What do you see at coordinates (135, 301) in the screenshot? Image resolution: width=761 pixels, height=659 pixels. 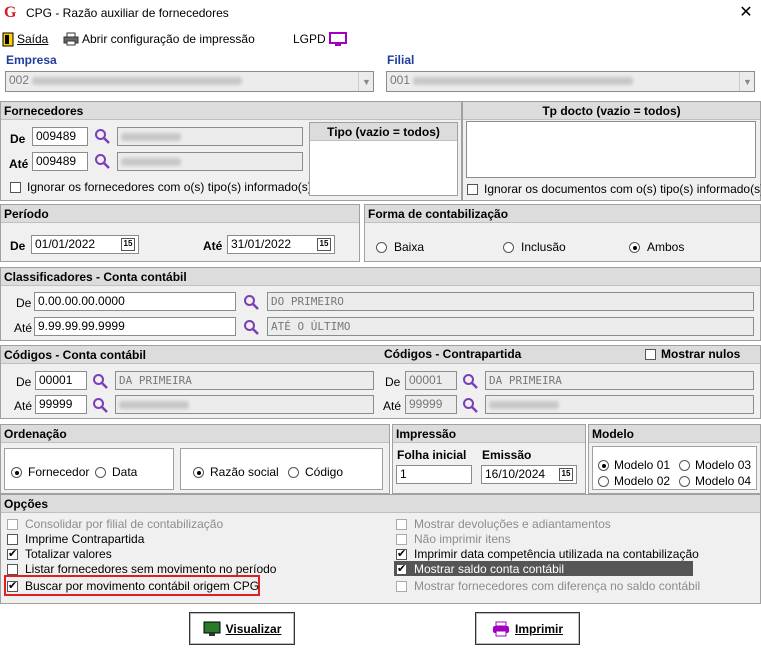 I see `class-de-input: 0.00.00.00.0000` at bounding box center [135, 301].